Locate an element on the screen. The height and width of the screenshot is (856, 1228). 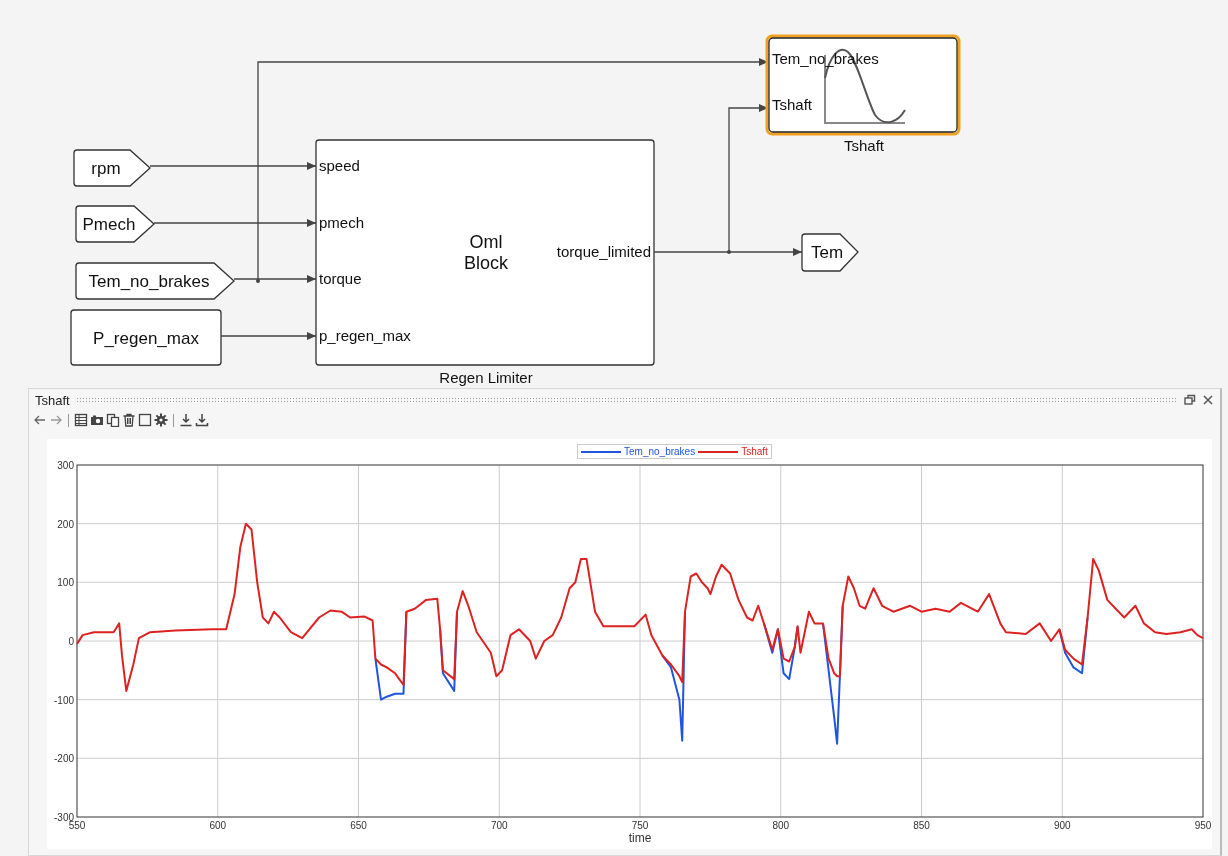
scope-block is located at coordinates (863, 85).